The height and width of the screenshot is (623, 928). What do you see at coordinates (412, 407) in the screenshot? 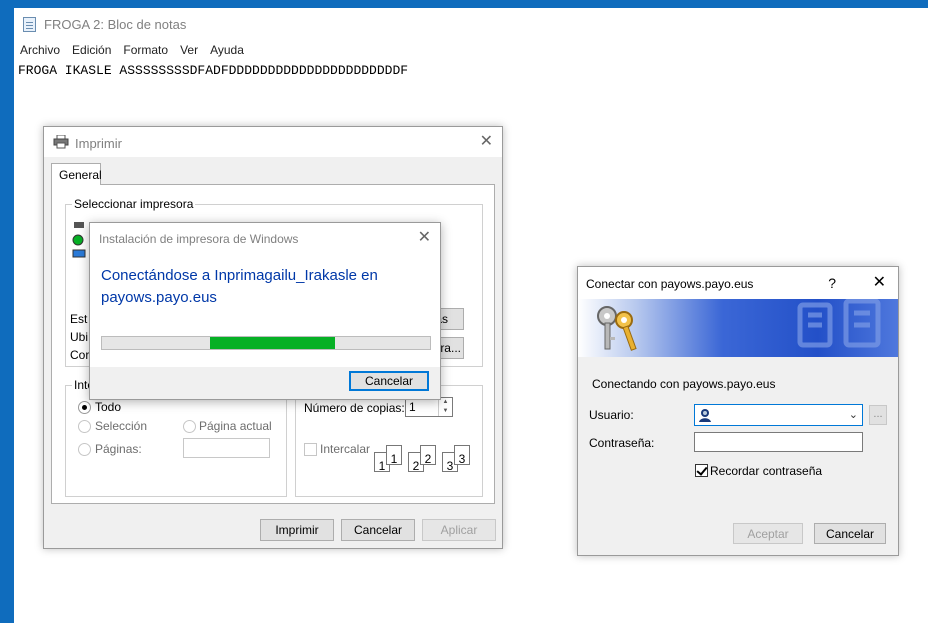
I see `copies-value: 1` at bounding box center [412, 407].